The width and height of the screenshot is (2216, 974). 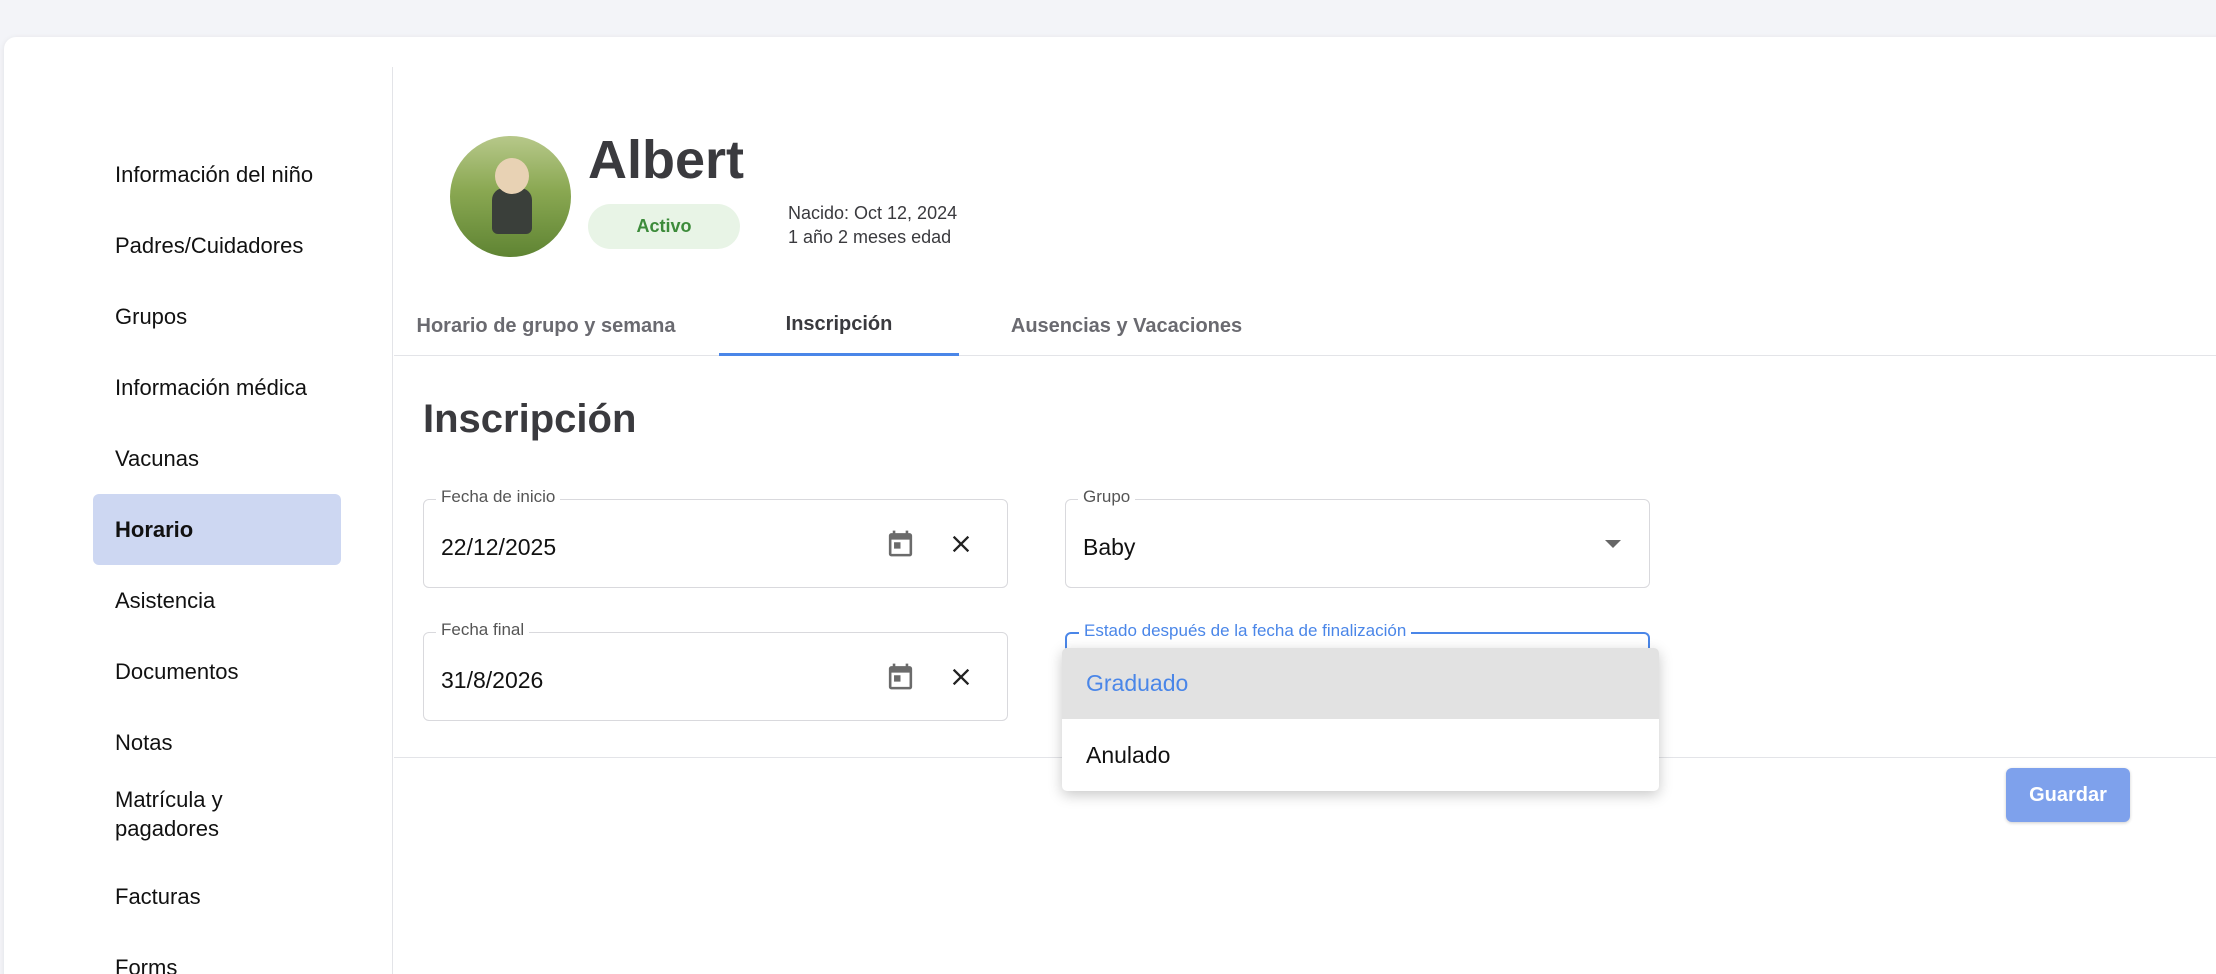 I want to click on sidebar-item-documents: Documentos, so click(x=217, y=671).